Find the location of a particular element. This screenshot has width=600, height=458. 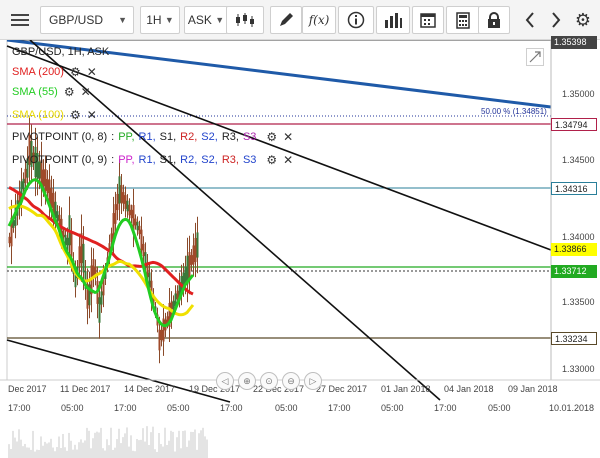

bar-chart-icon is located at coordinates (393, 20).